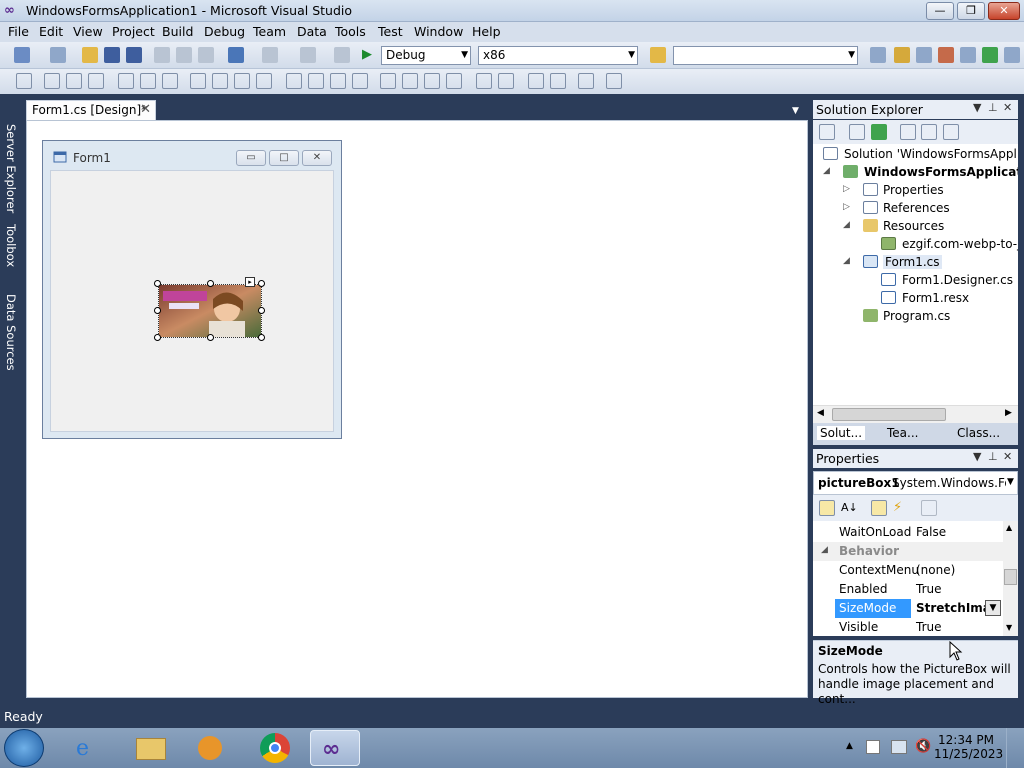 Image resolution: width=1024 pixels, height=768 pixels. I want to click on paste-icon, so click(206, 55).